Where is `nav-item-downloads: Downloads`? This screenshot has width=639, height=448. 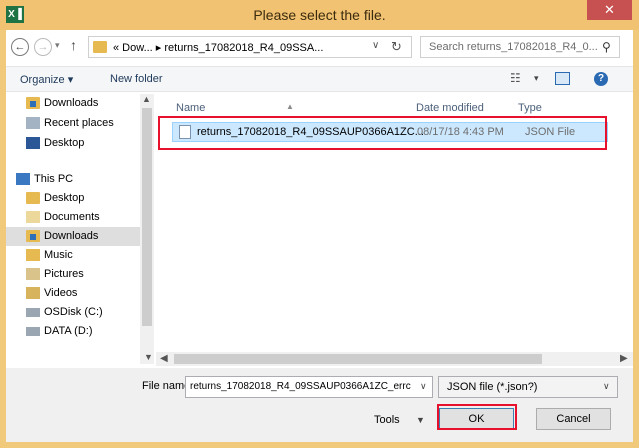
nav-item-downloads: Downloads is located at coordinates (73, 236).